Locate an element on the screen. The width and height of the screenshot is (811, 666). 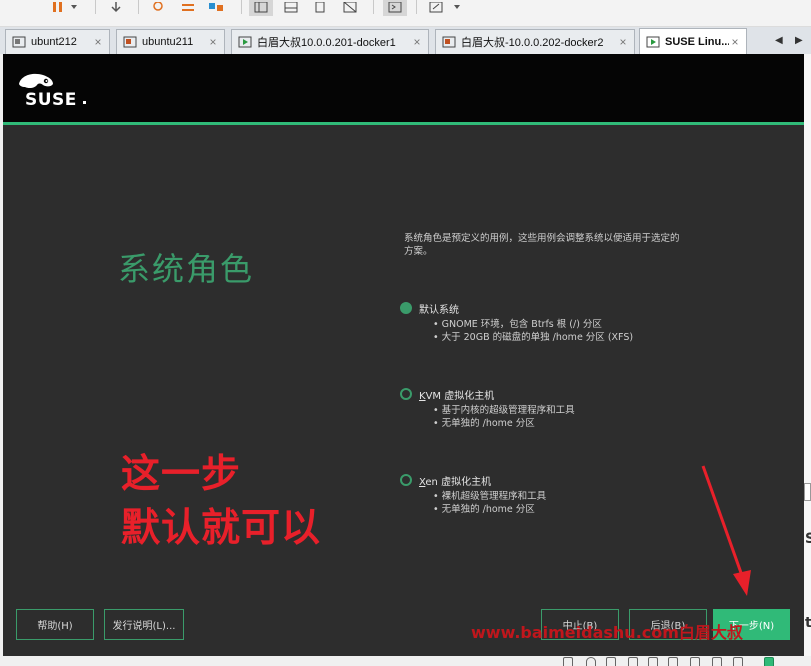
vmware-toolbar is located at coordinates (405, 13).